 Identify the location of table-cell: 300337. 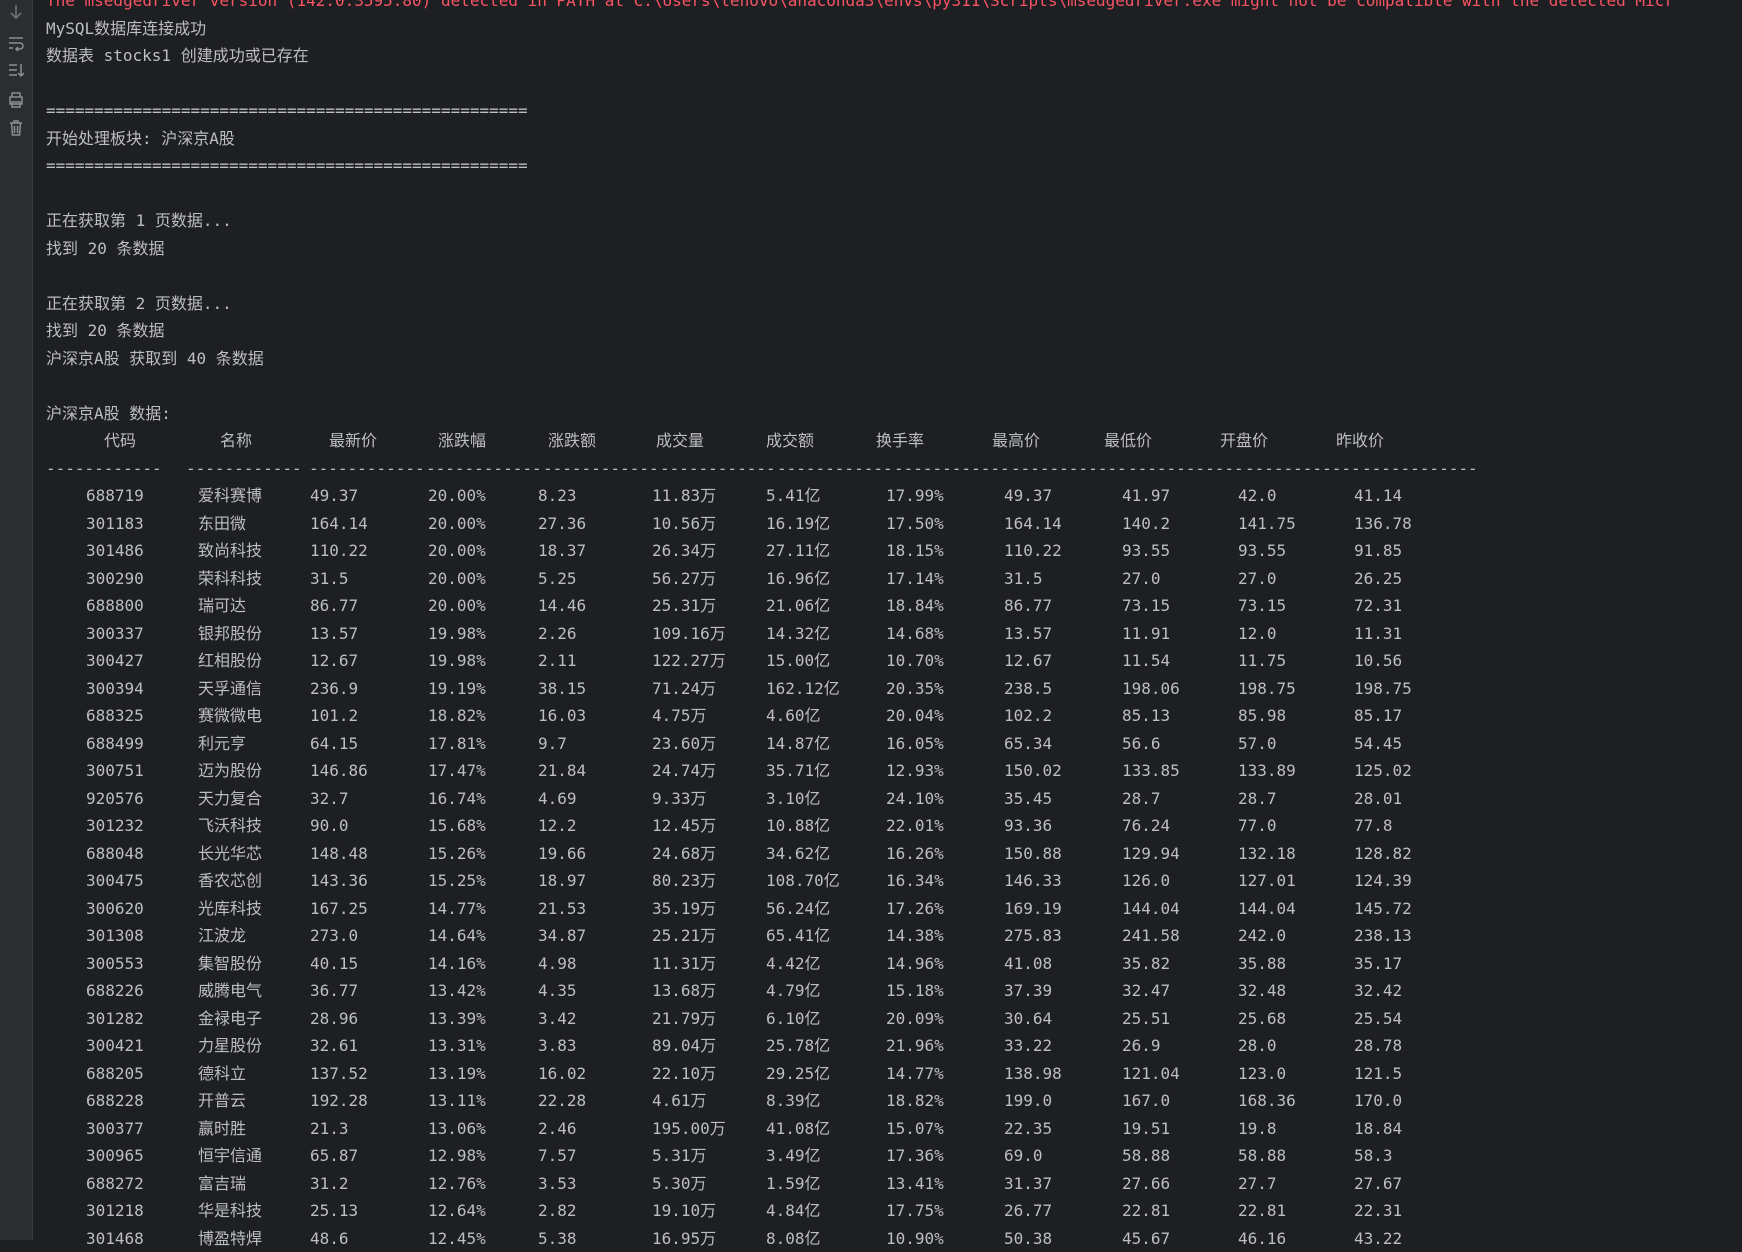
(115, 634).